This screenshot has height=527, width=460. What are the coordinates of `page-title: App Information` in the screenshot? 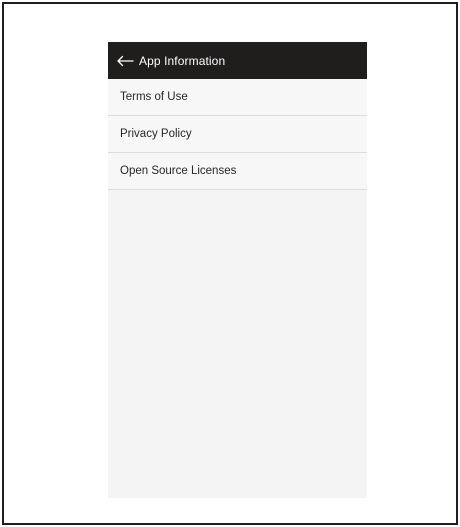 It's located at (182, 60).